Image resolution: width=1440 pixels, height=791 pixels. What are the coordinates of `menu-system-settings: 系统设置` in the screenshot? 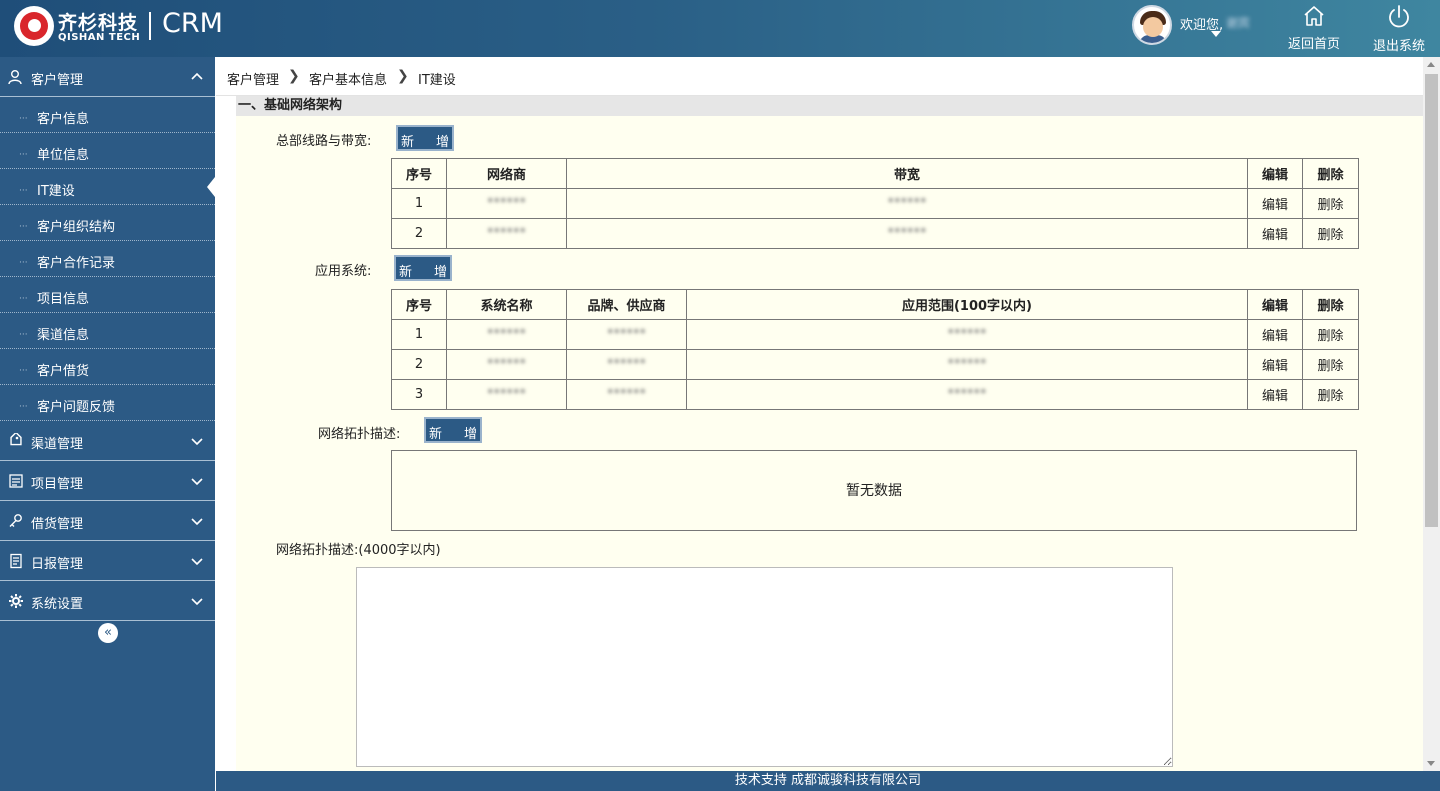 It's located at (107, 601).